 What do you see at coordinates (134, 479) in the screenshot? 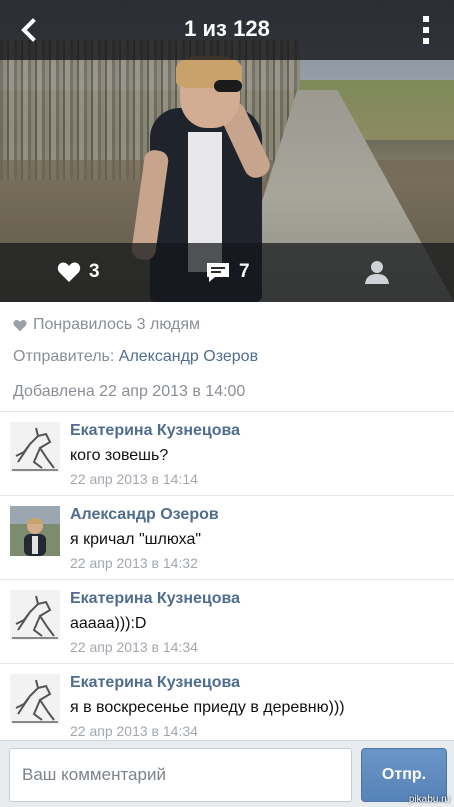
I see `comment-time: 22 апр 2013 в 14:14` at bounding box center [134, 479].